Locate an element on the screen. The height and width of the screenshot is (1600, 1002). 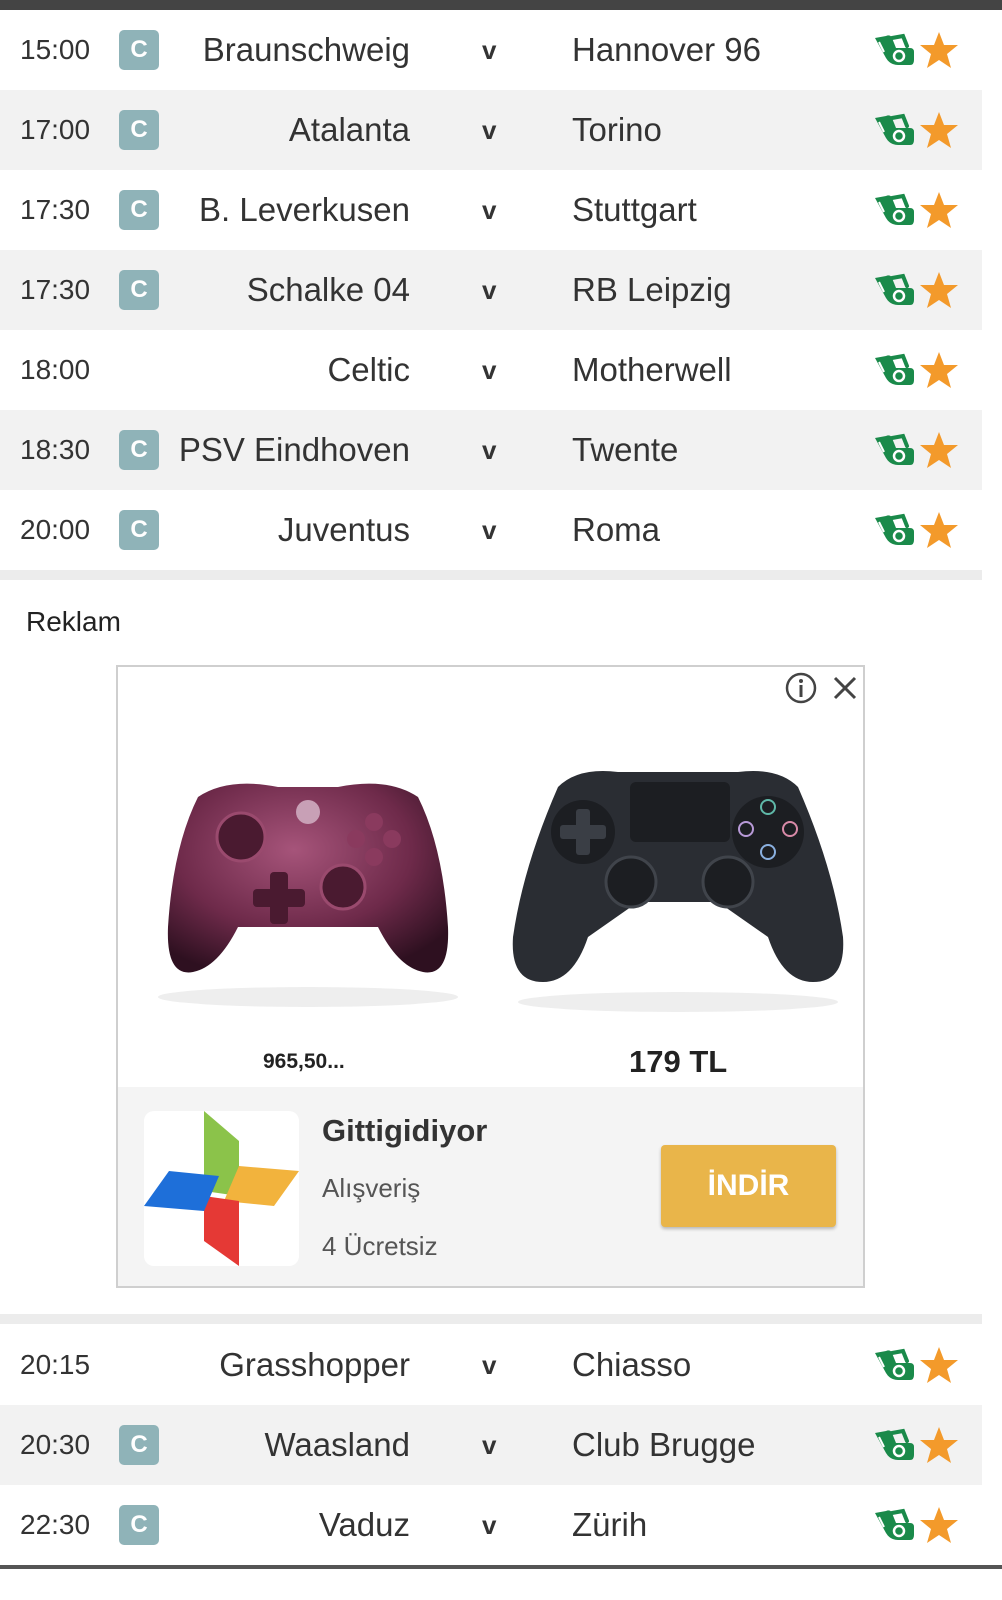
away-team: Hannover 96 is located at coordinates (666, 49).